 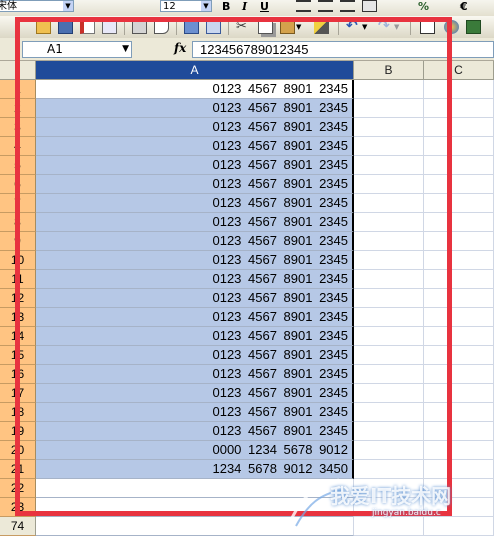 What do you see at coordinates (195, 450) in the screenshot?
I see `cell-a: 0000 1234 5678 9012` at bounding box center [195, 450].